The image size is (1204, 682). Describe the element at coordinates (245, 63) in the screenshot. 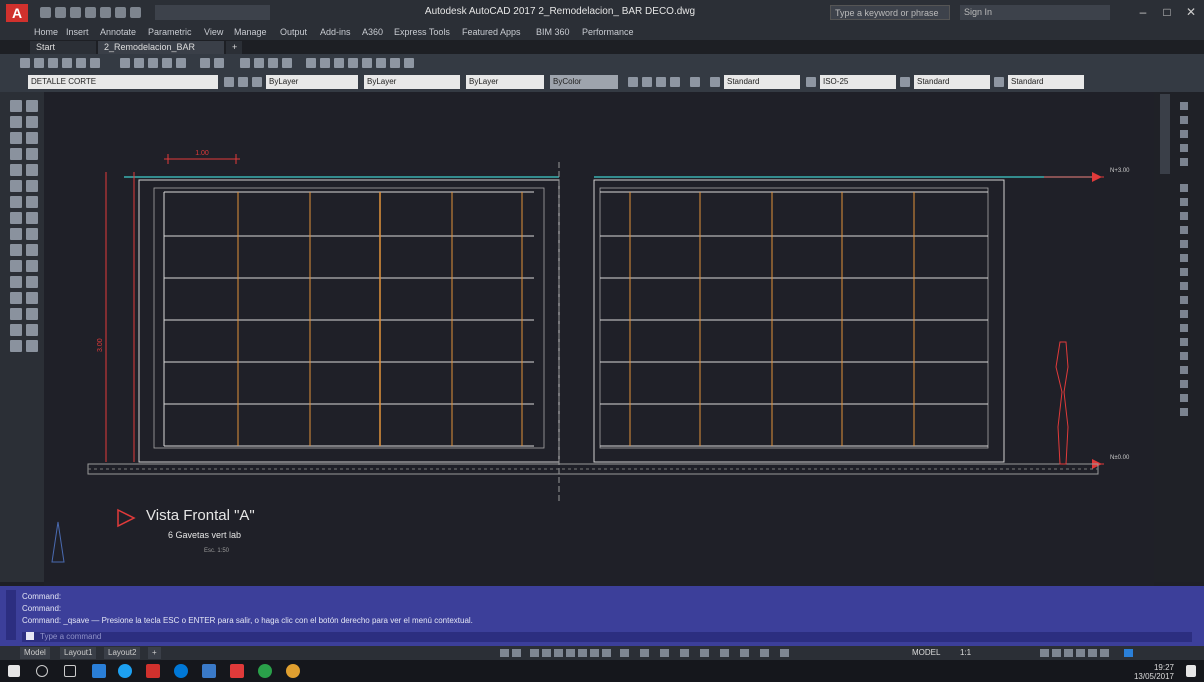

I see `pan-icon` at that location.